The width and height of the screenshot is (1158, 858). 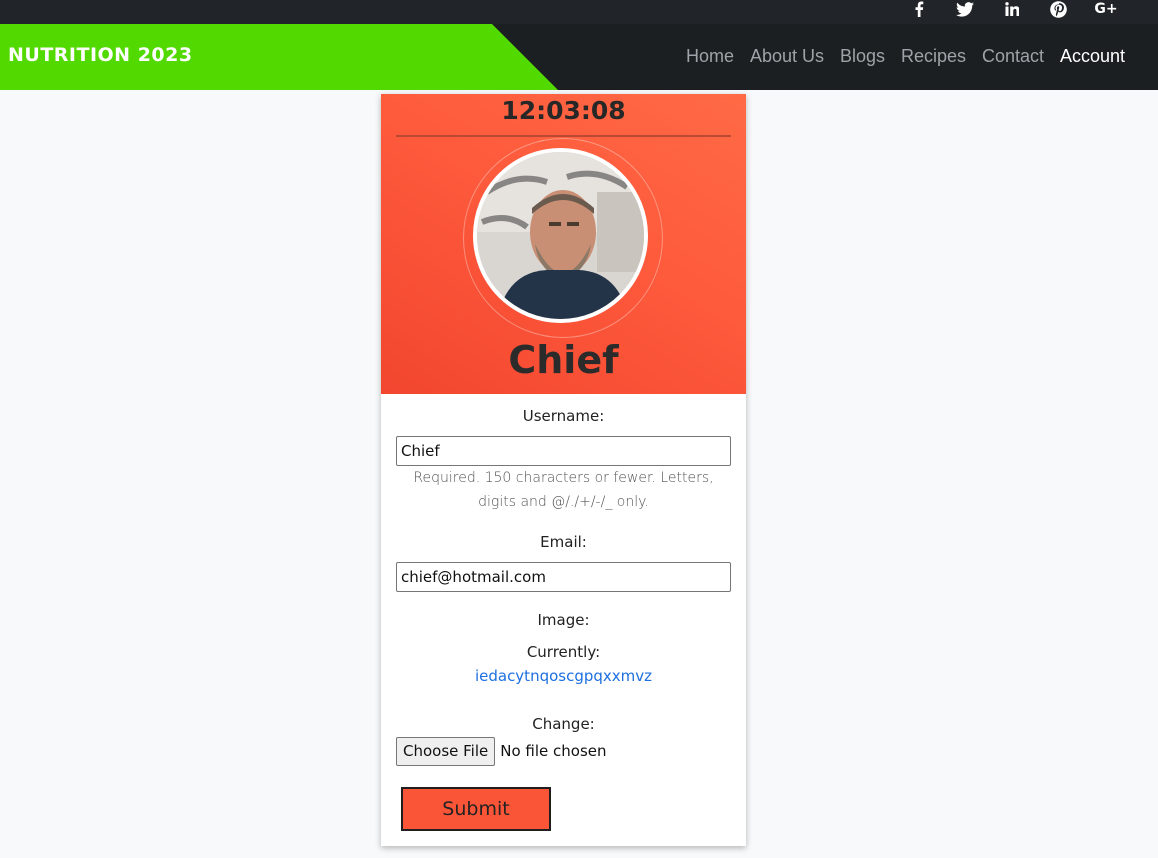 What do you see at coordinates (862, 56) in the screenshot?
I see `nav-blogs: Blogs` at bounding box center [862, 56].